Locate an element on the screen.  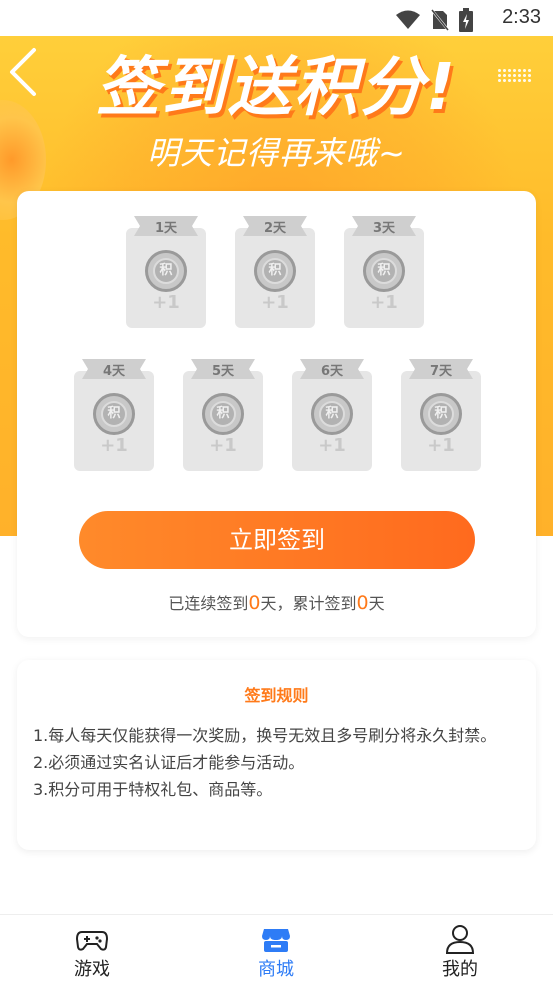
status-icons is located at coordinates (434, 20).